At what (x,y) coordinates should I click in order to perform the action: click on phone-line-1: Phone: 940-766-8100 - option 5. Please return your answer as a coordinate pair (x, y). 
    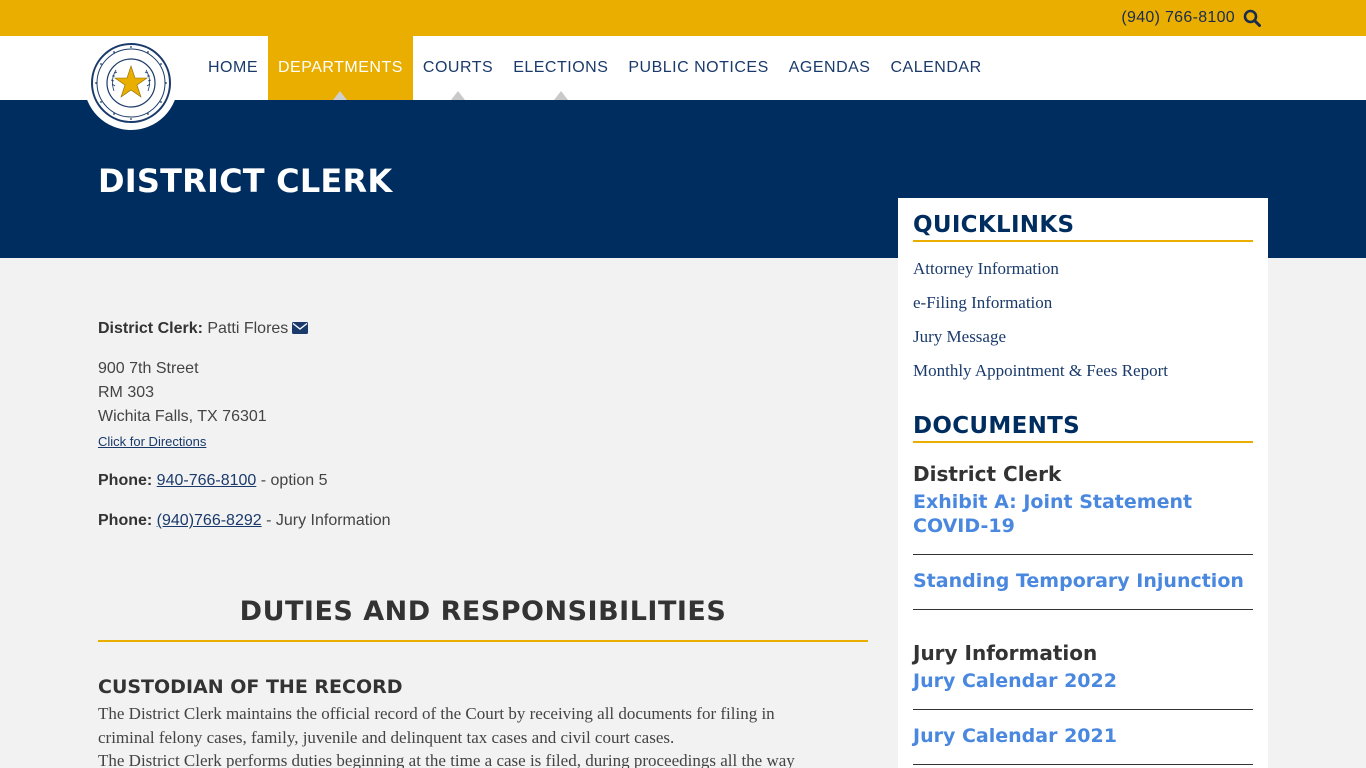
    Looking at the image, I should click on (212, 481).